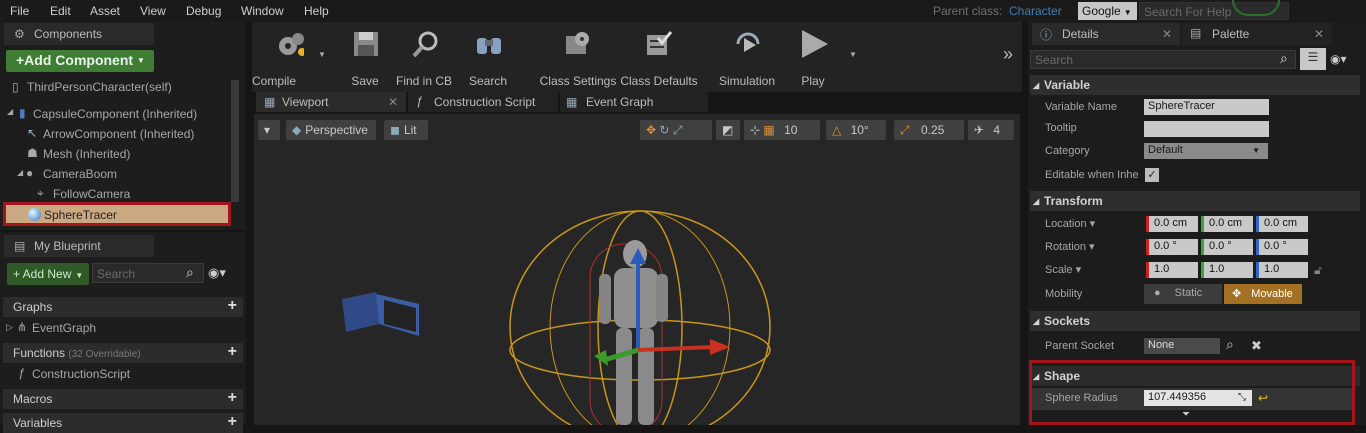 This screenshot has width=1366, height=433. Describe the element at coordinates (1182, 346) in the screenshot. I see `parent-socket-field: None` at that location.